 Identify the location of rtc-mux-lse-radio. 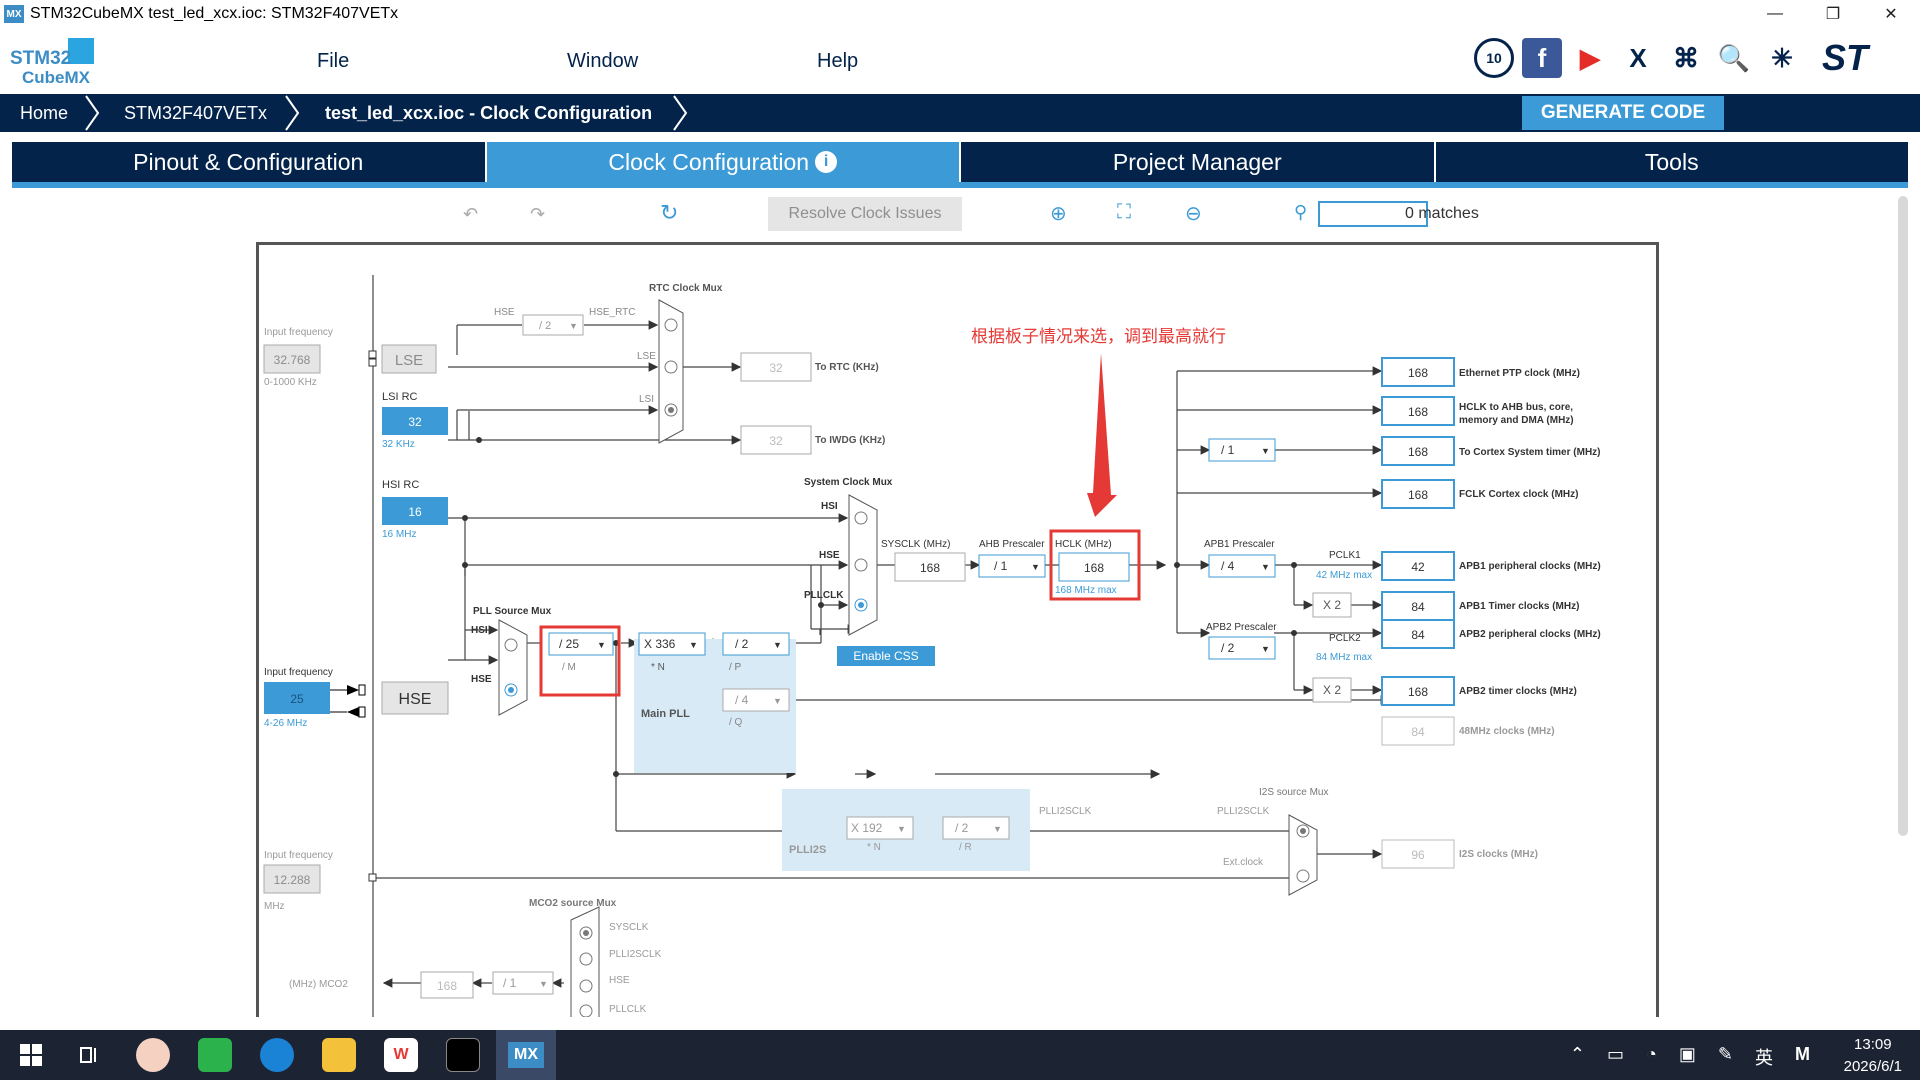
(671, 367).